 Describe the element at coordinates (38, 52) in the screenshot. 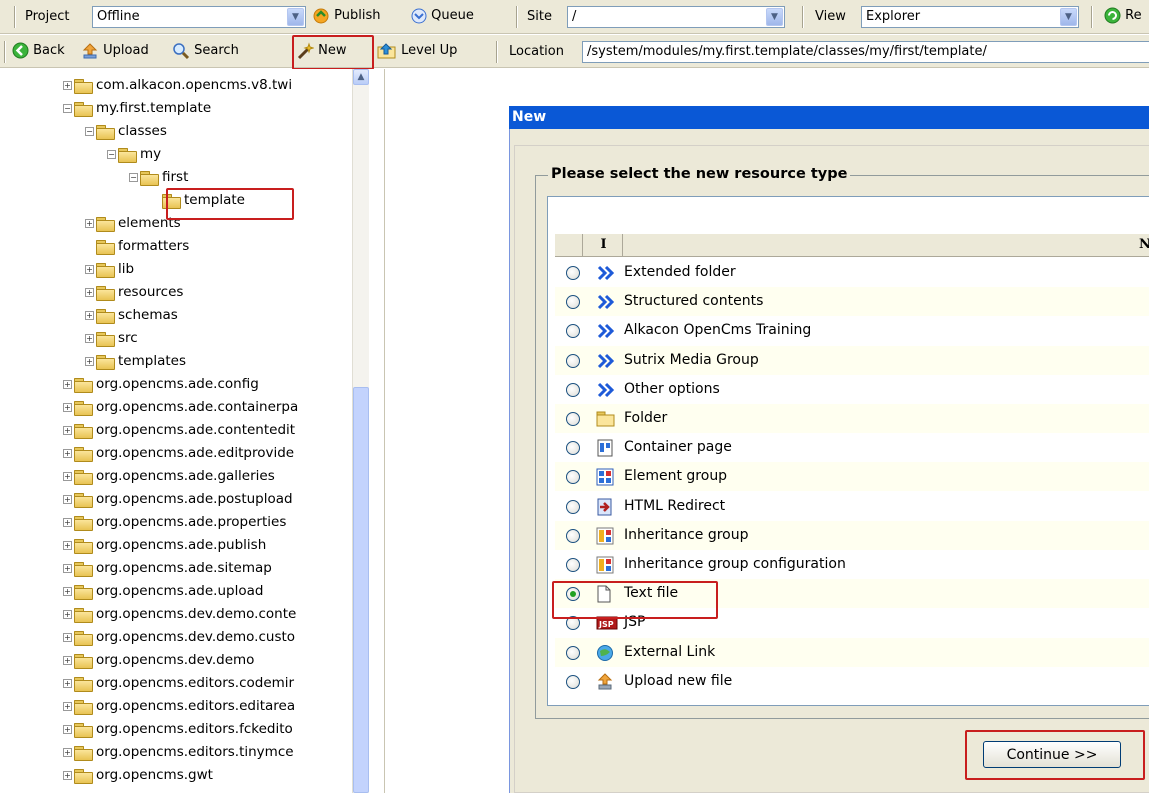

I see `back-button: Back` at that location.